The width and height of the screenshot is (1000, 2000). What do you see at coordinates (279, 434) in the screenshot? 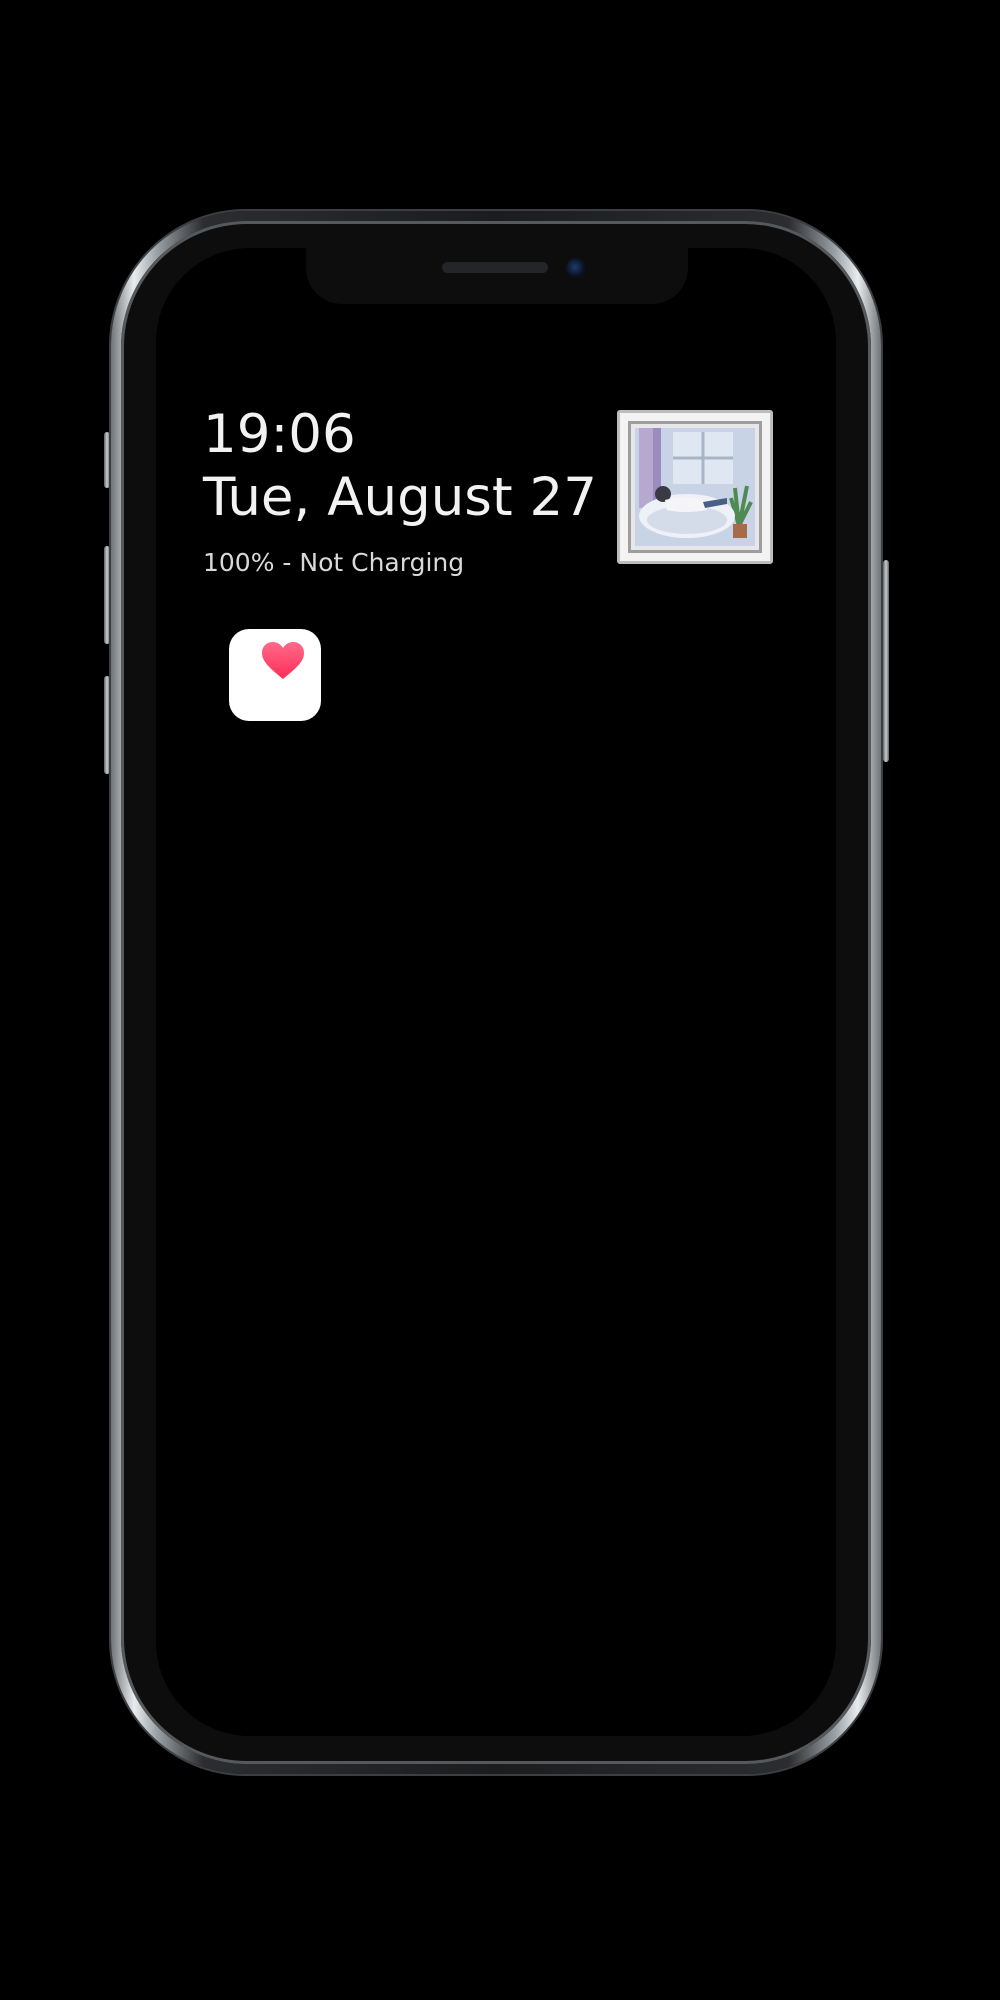
I see `lock-screen-time: 19:06` at bounding box center [279, 434].